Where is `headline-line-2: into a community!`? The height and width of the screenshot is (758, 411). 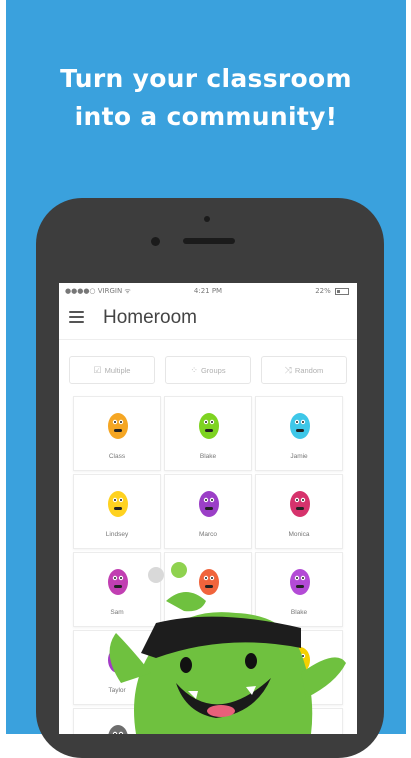 headline-line-2: into a community! is located at coordinates (206, 116).